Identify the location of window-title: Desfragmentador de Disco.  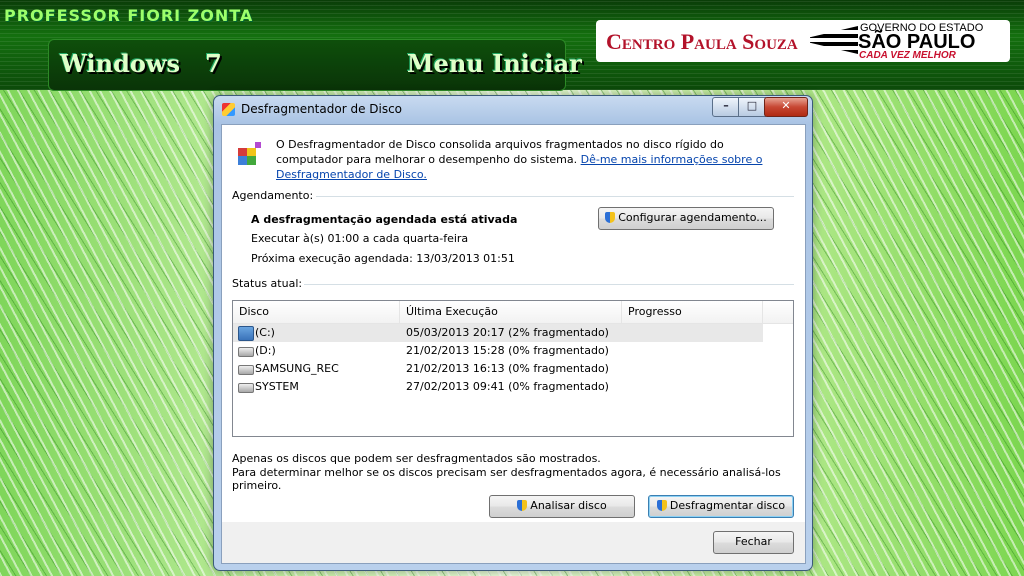
(322, 109).